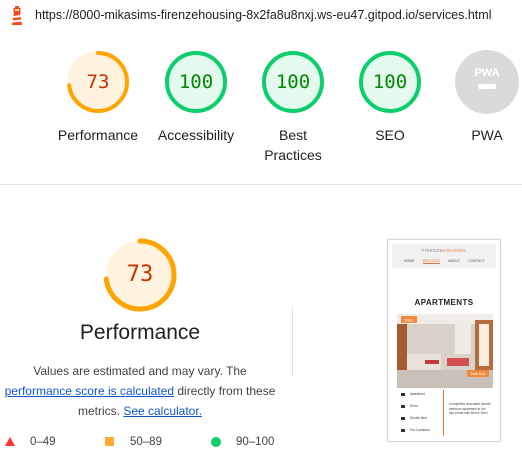 This screenshot has width=522, height=455. Describe the element at coordinates (216, 442) in the screenshot. I see `circle-icon` at that location.